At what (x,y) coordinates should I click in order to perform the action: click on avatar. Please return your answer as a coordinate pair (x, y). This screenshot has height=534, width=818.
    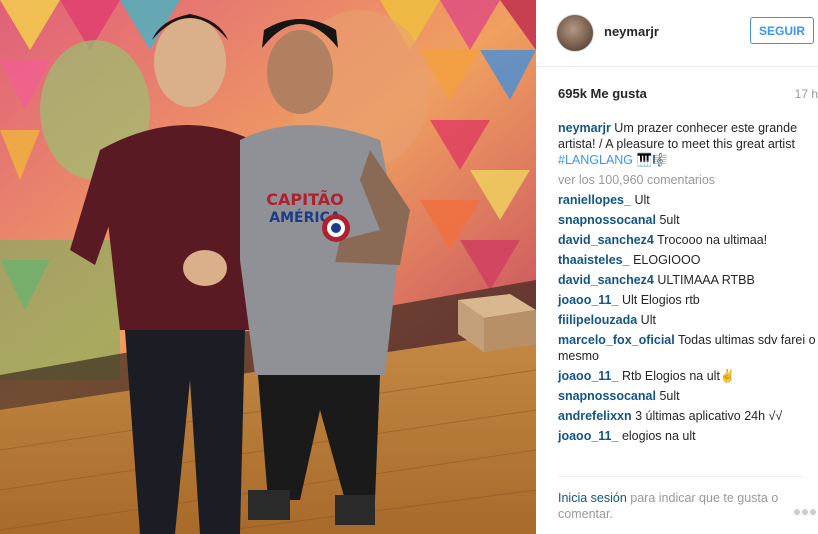
    Looking at the image, I should click on (575, 33).